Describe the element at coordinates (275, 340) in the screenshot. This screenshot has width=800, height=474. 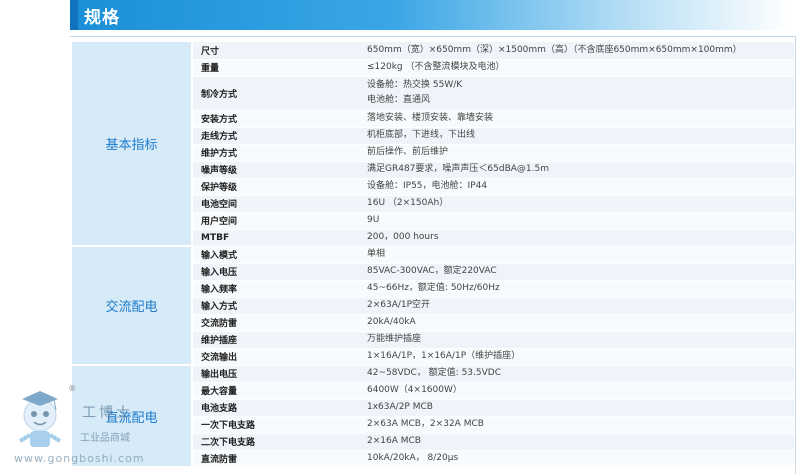
I see `spec-label: 维护插座` at that location.